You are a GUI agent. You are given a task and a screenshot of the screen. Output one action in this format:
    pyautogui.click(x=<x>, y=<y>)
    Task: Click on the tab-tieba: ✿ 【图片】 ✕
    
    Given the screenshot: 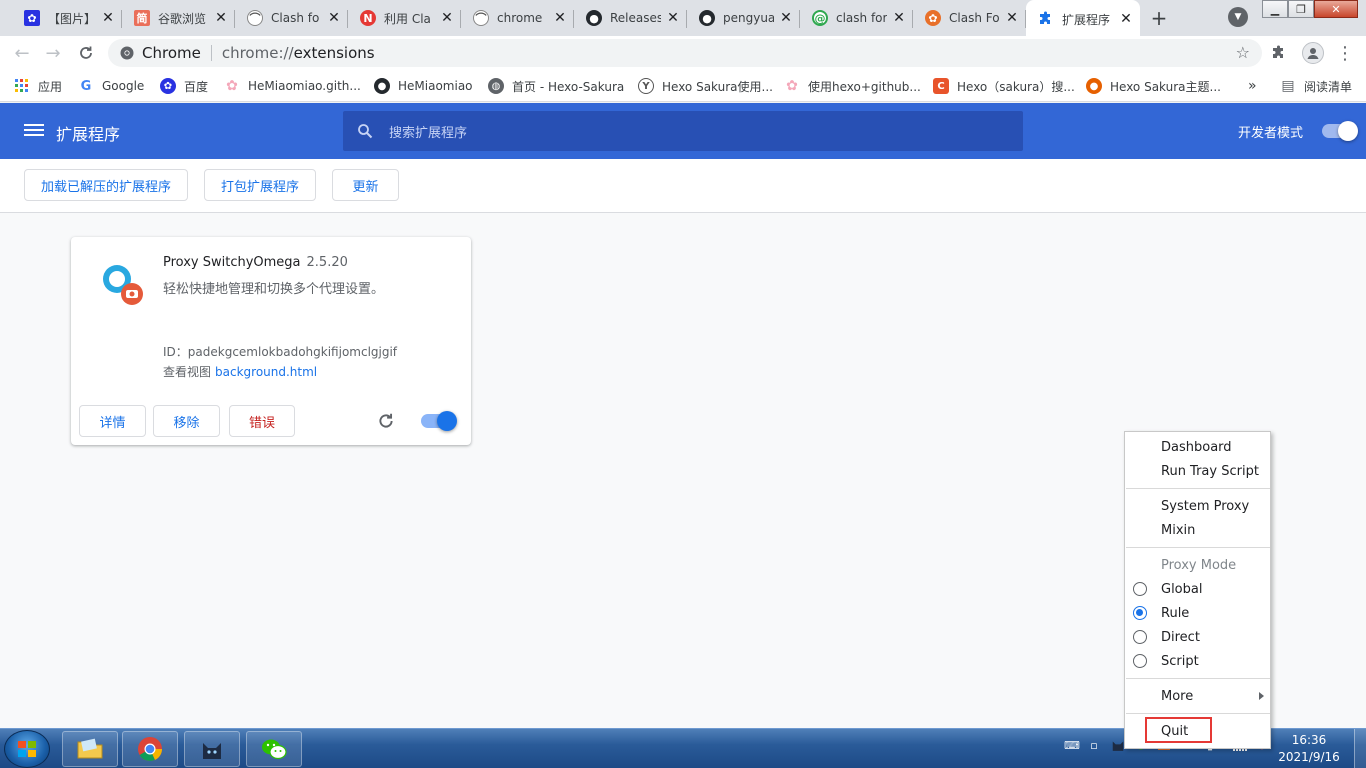 What is the action you would take?
    pyautogui.click(x=67, y=18)
    